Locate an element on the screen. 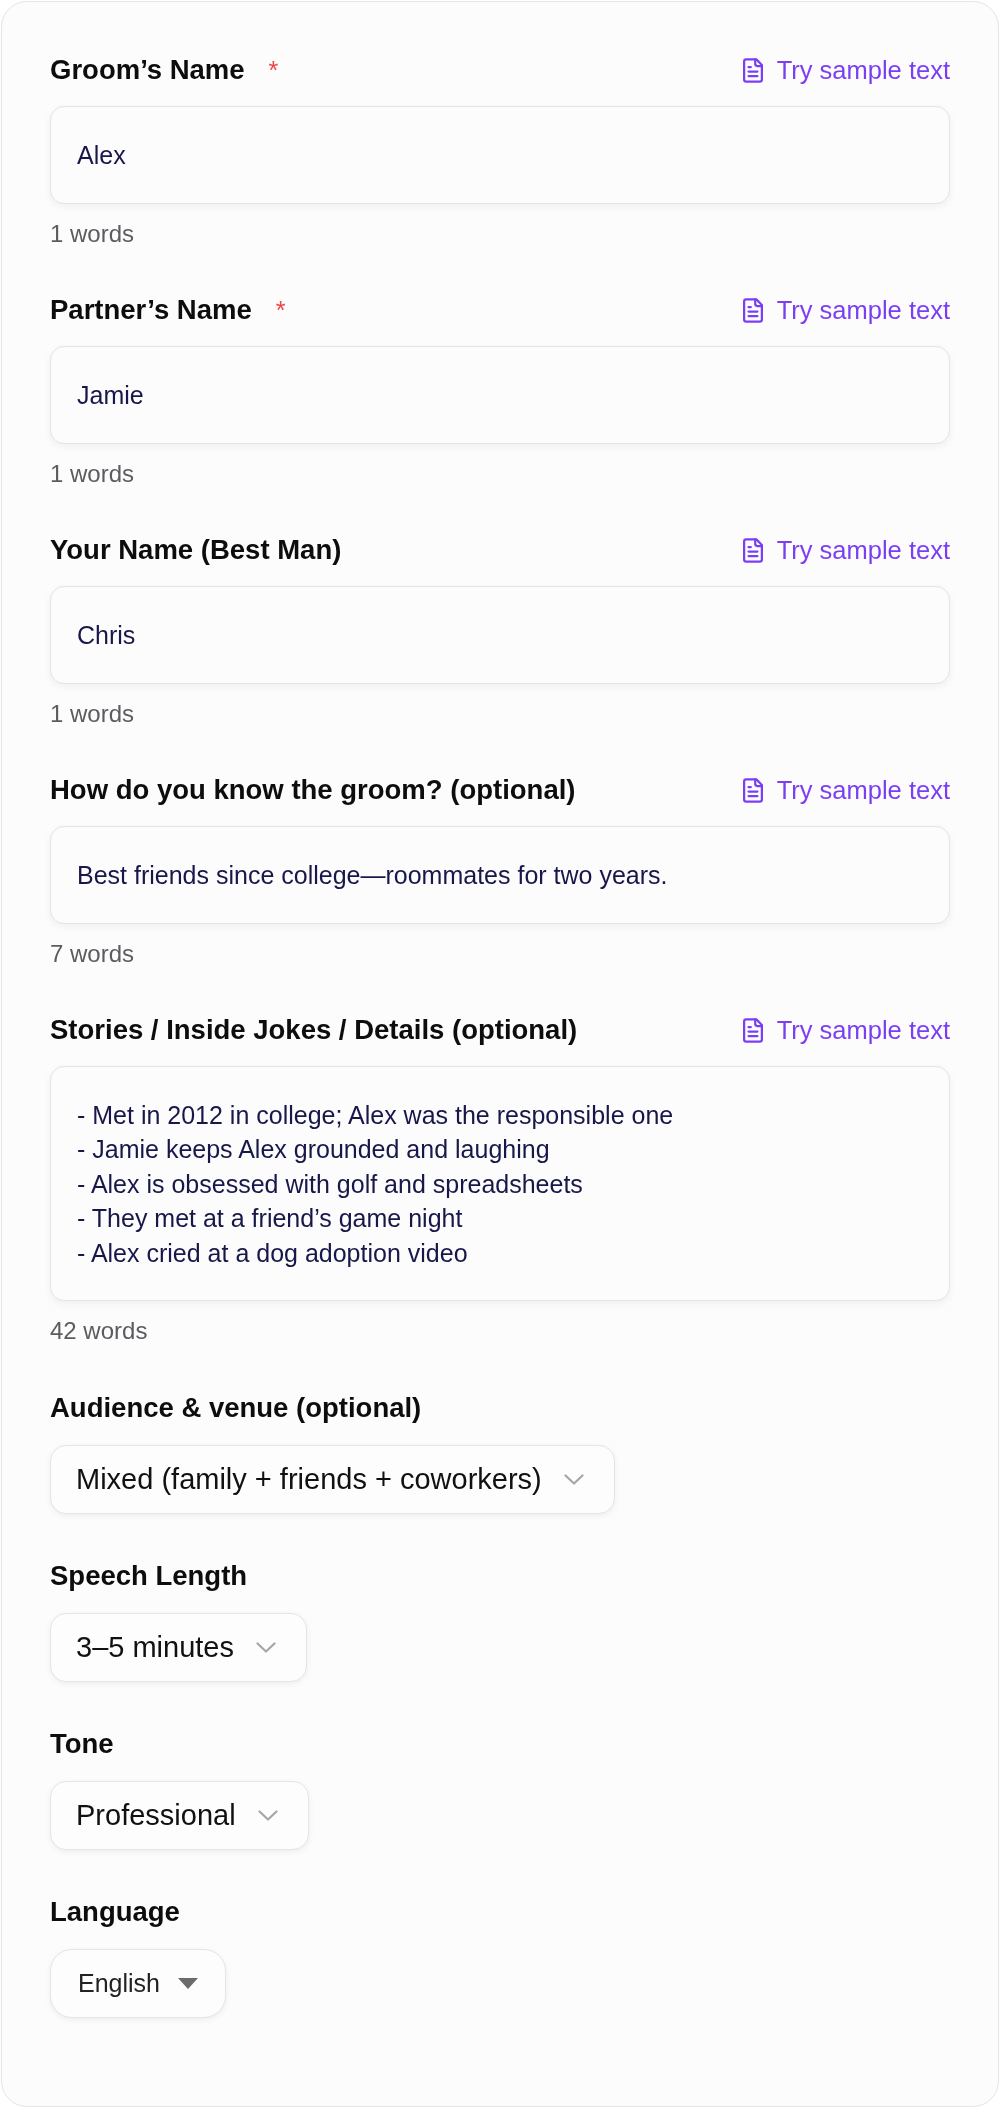 This screenshot has height=2114, width=1000. field-label: Groom’s Name is located at coordinates (147, 70).